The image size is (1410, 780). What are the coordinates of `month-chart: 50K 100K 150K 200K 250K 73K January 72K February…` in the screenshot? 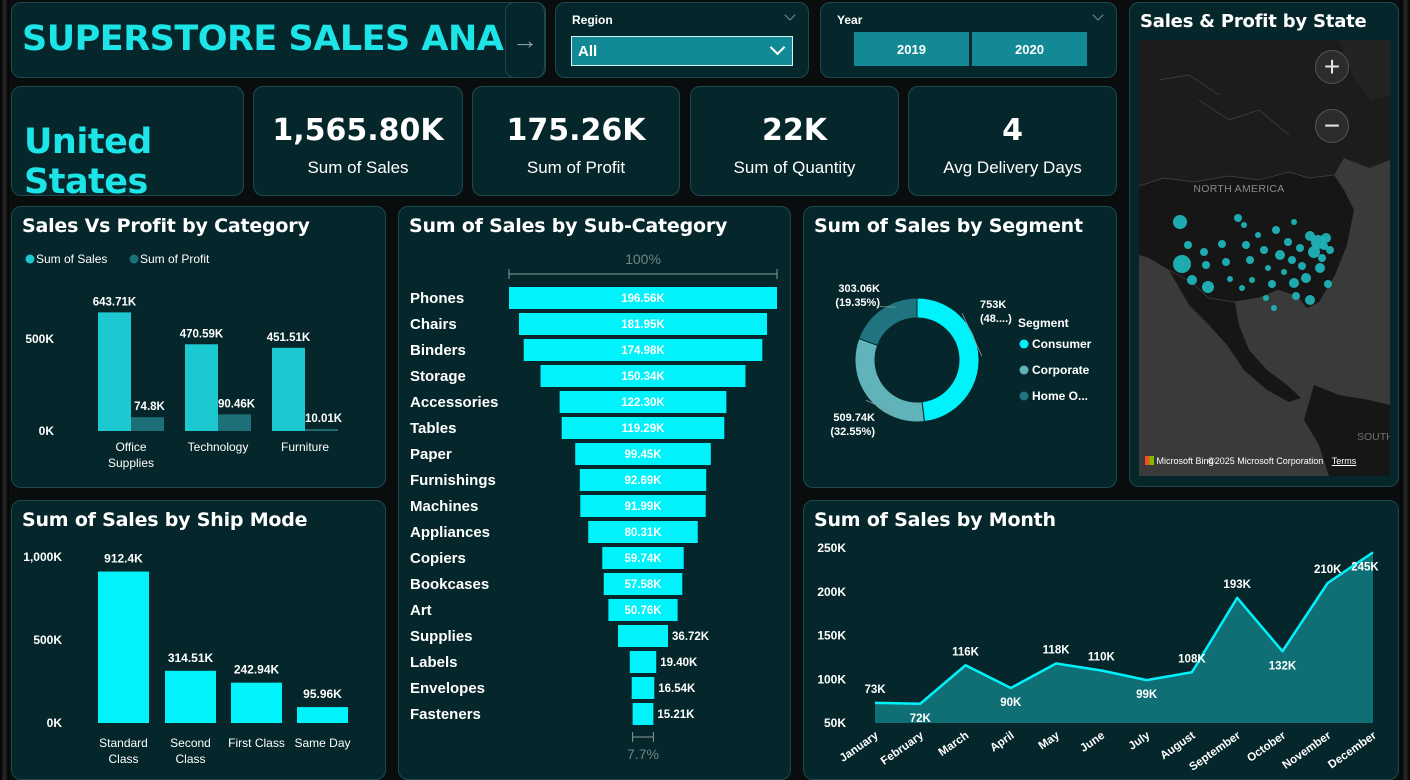 It's located at (1098, 657).